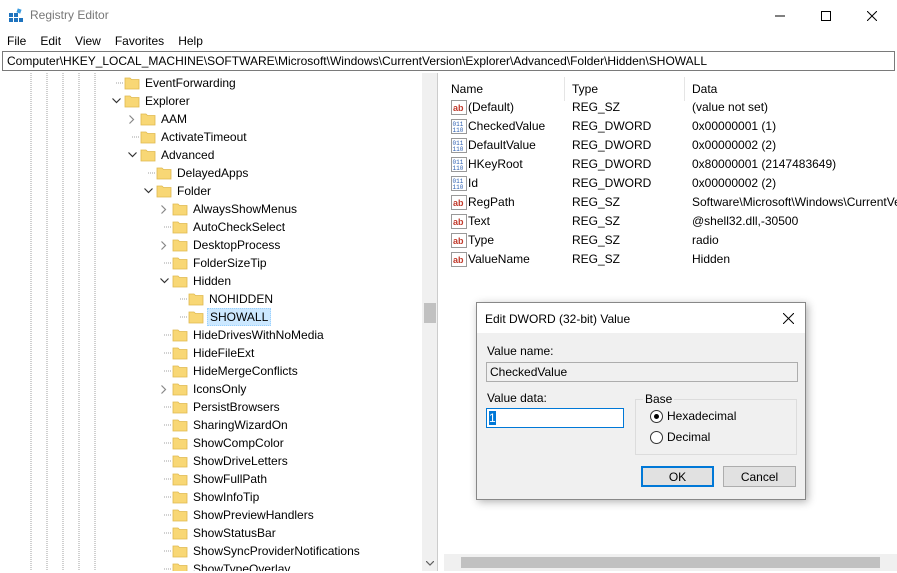 This screenshot has height=573, width=897. Describe the element at coordinates (555, 418) in the screenshot. I see `value-data-input: 1` at that location.